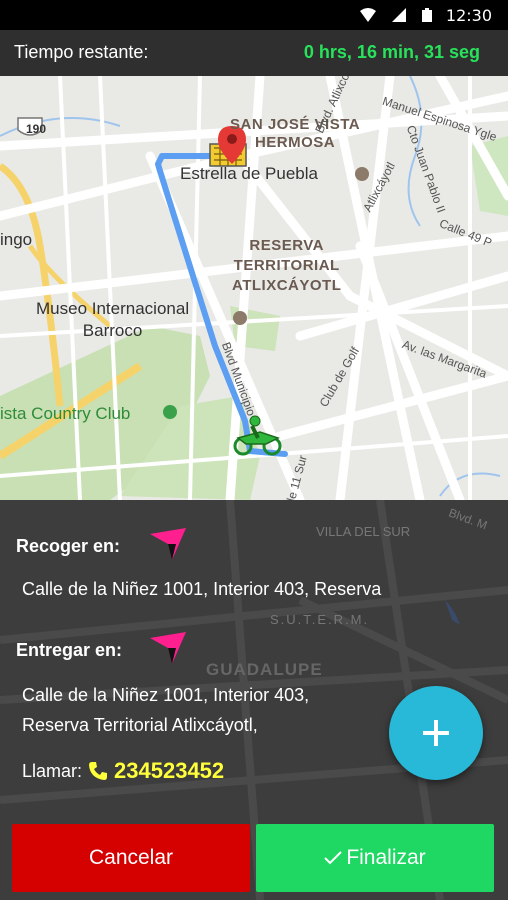 This screenshot has height=900, width=508. Describe the element at coordinates (320, 619) in the screenshot. I see `panel-map-label-suterm: S.U.T.E.R.M.` at that location.